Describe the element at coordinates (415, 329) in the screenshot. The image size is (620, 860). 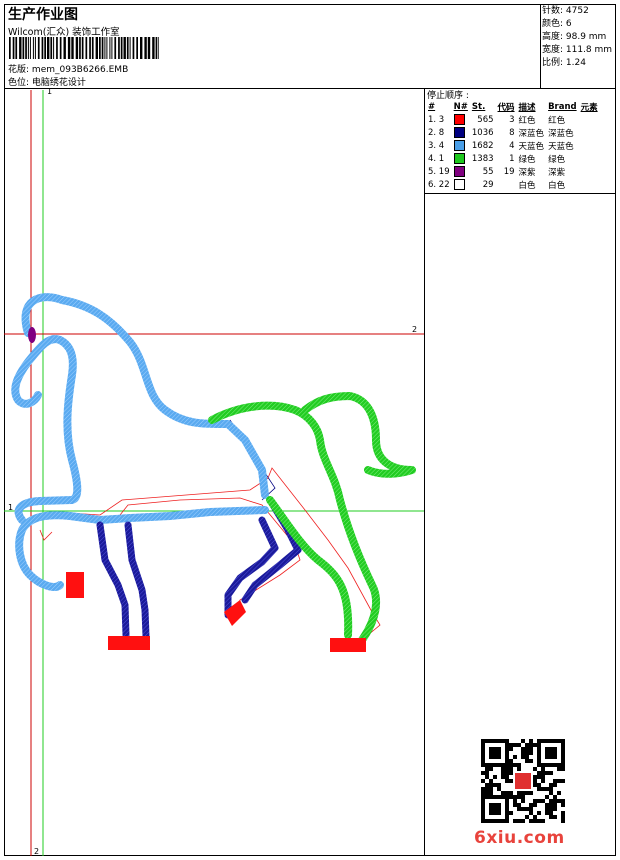
I see `axis-marker-right: 2` at that location.